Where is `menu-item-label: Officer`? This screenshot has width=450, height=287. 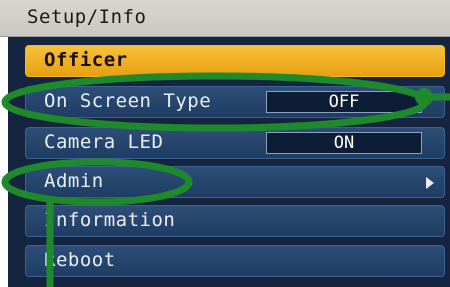
menu-item-label: Officer is located at coordinates (86, 60).